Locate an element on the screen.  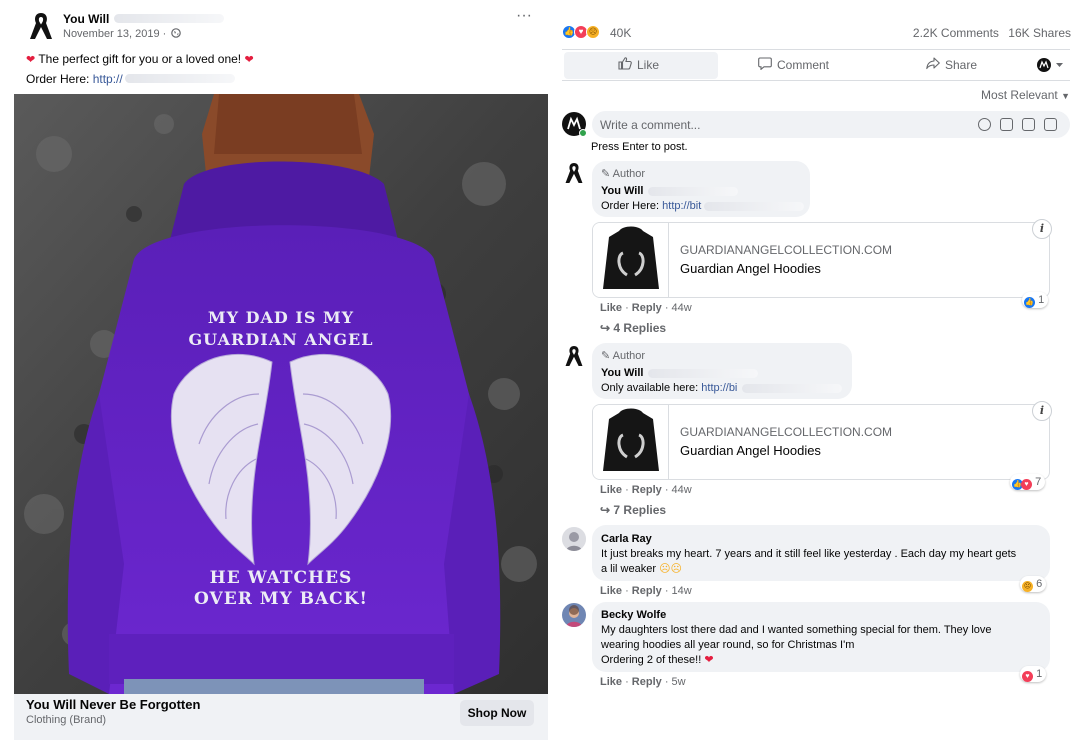
page-name: You Will is located at coordinates (86, 19).